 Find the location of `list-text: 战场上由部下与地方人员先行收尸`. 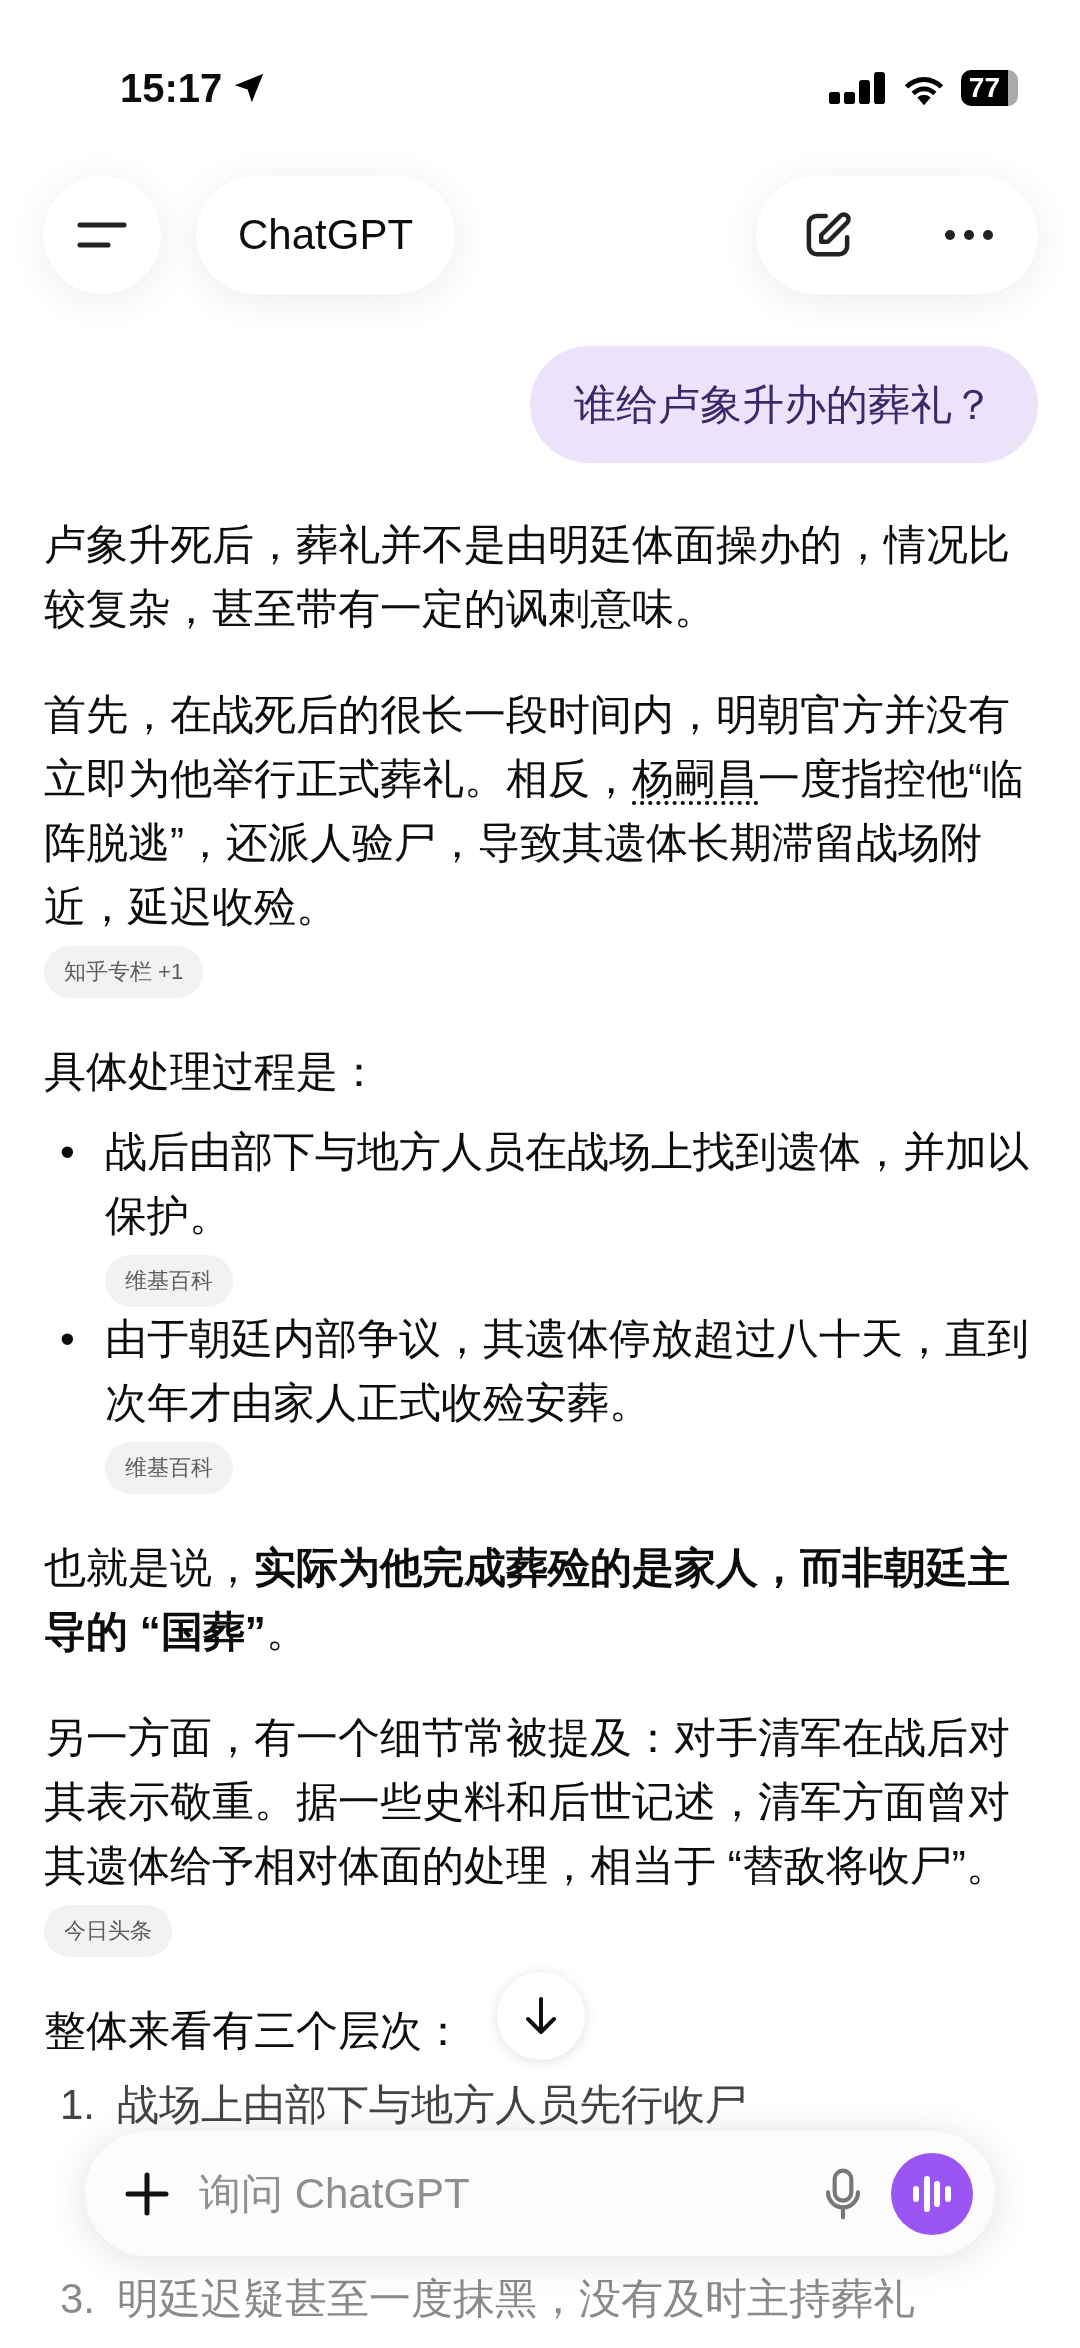

list-text: 战场上由部下与地方人员先行收尸 is located at coordinates (432, 2105).